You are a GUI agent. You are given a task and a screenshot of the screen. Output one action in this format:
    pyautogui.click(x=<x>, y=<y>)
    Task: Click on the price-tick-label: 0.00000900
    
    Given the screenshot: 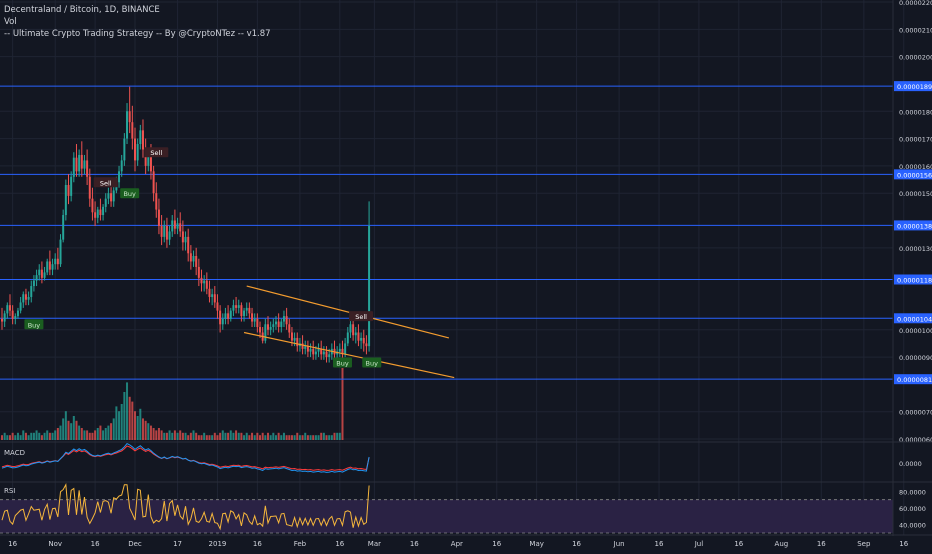 What is the action you would take?
    pyautogui.click(x=915, y=358)
    